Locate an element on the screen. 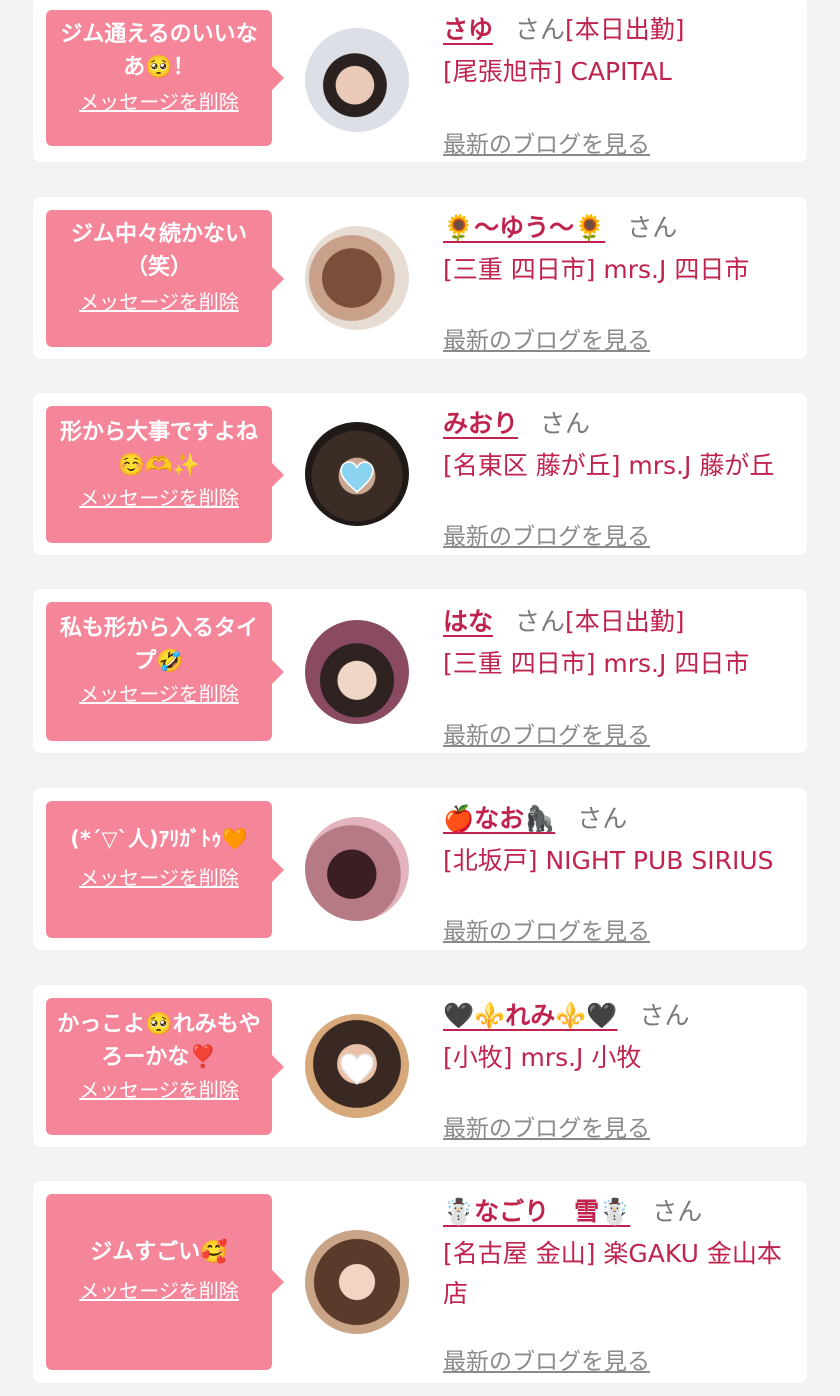  message-bubble: ジムすごい🥰 メッセージを削除 is located at coordinates (165, 1282).